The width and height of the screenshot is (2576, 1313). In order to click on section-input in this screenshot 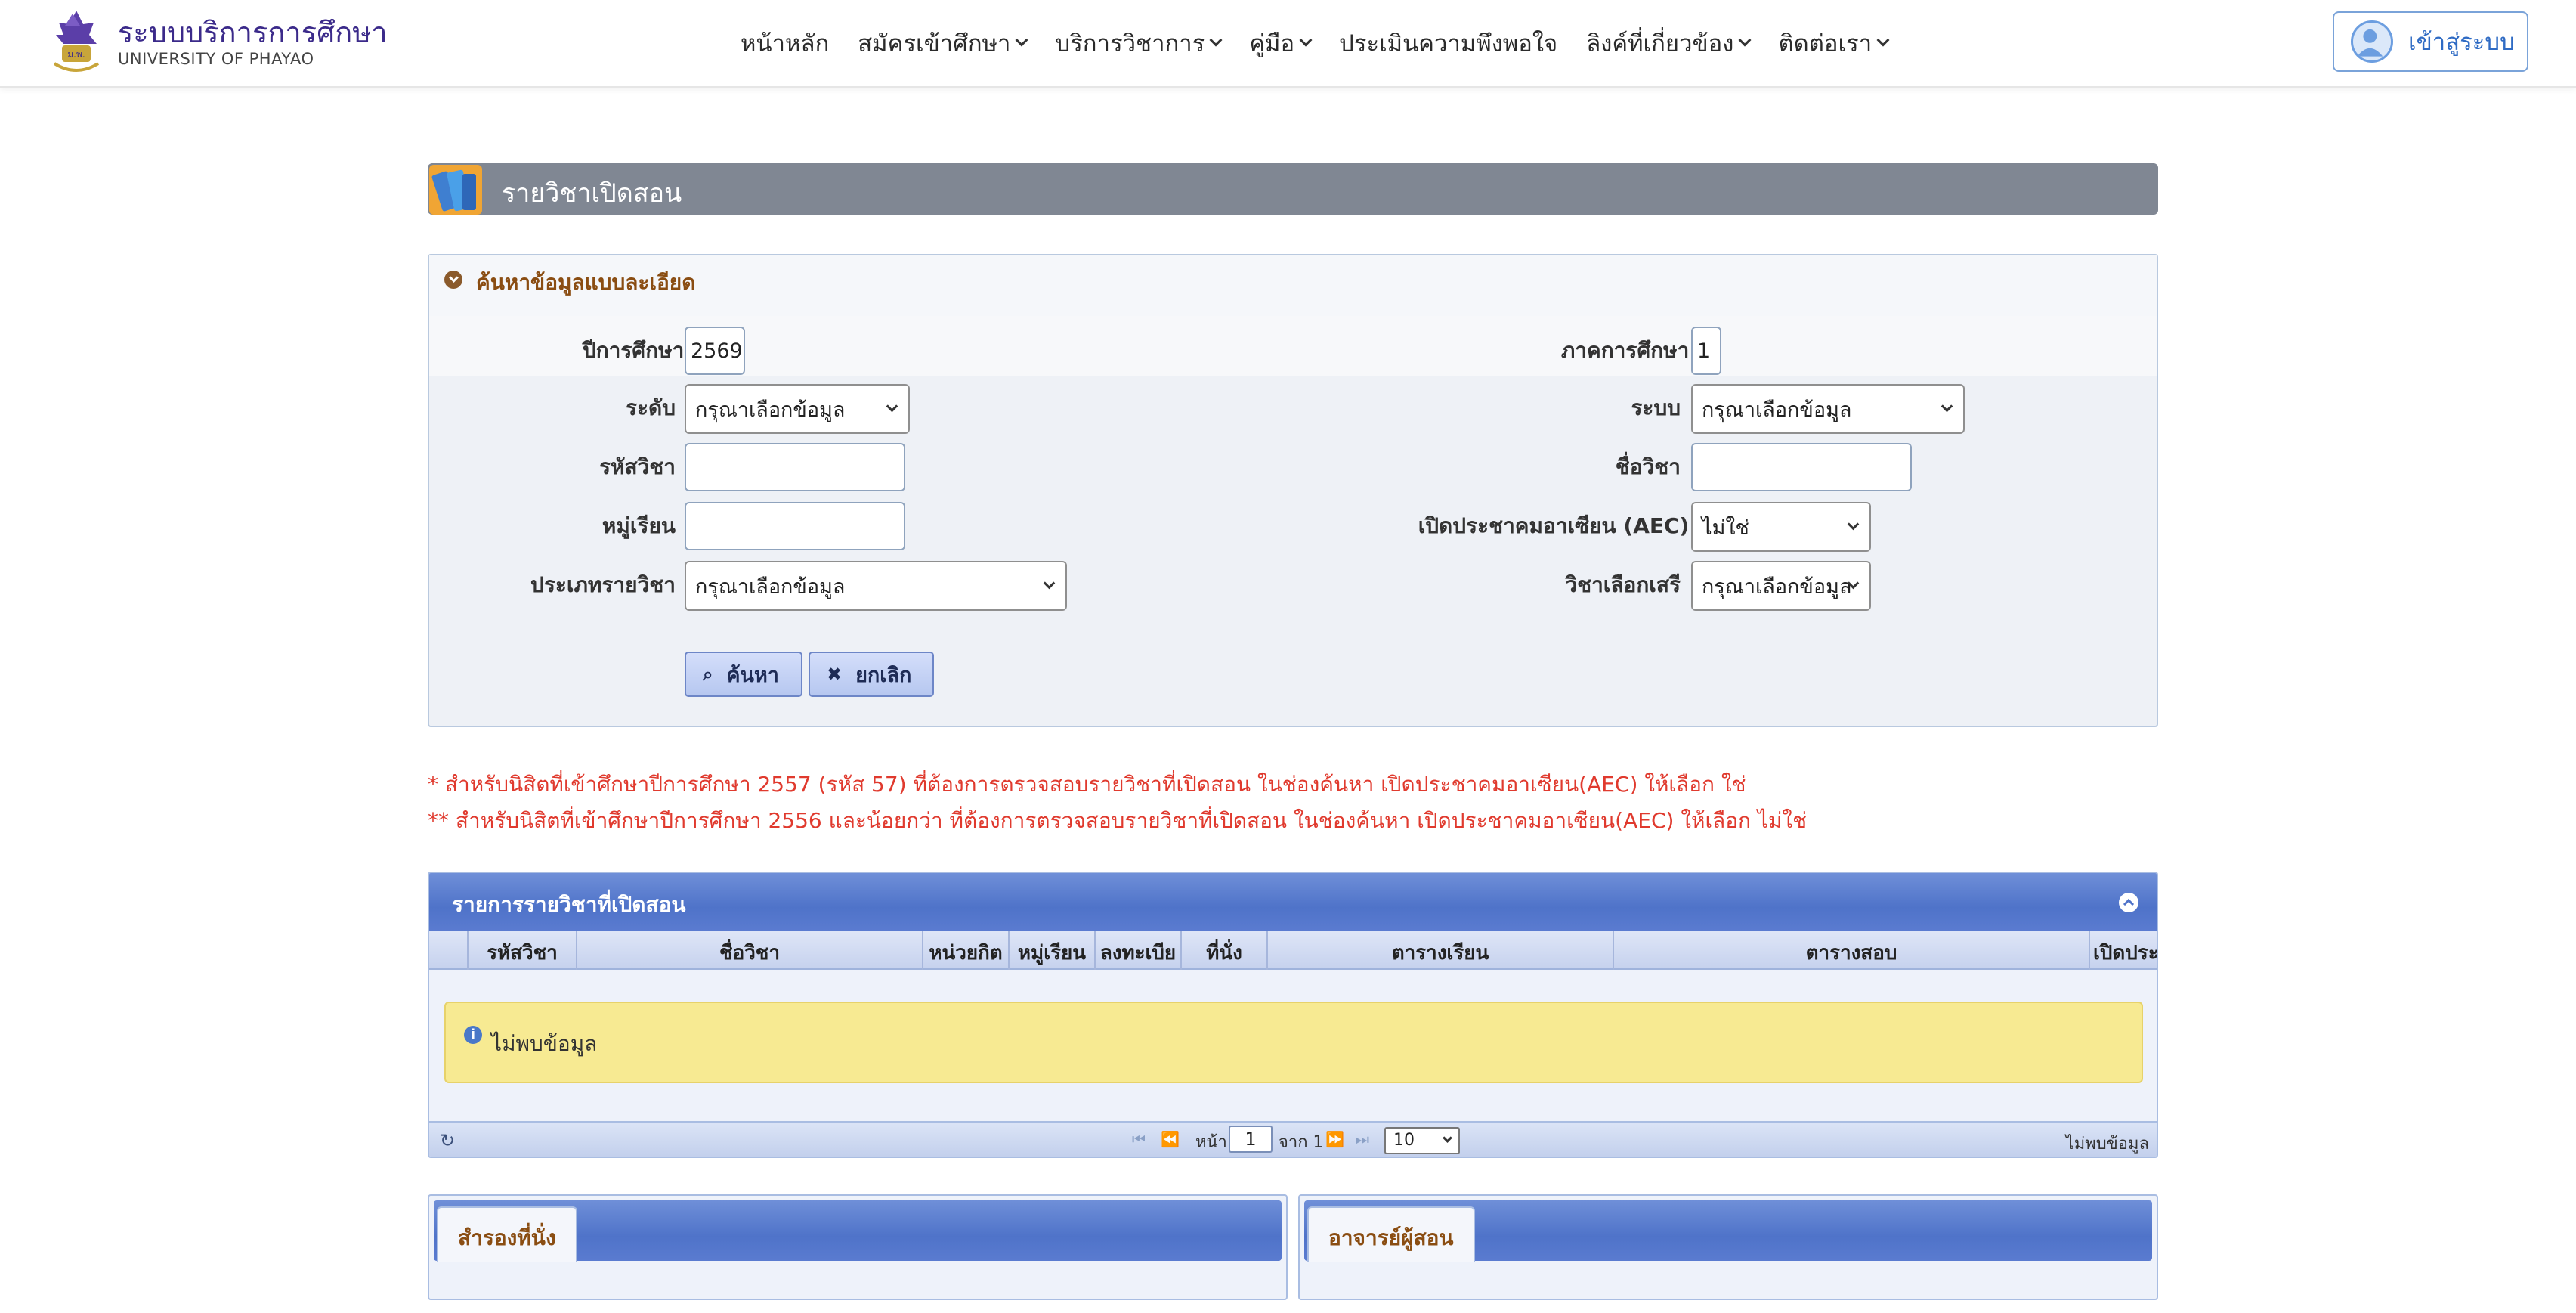, I will do `click(795, 526)`.